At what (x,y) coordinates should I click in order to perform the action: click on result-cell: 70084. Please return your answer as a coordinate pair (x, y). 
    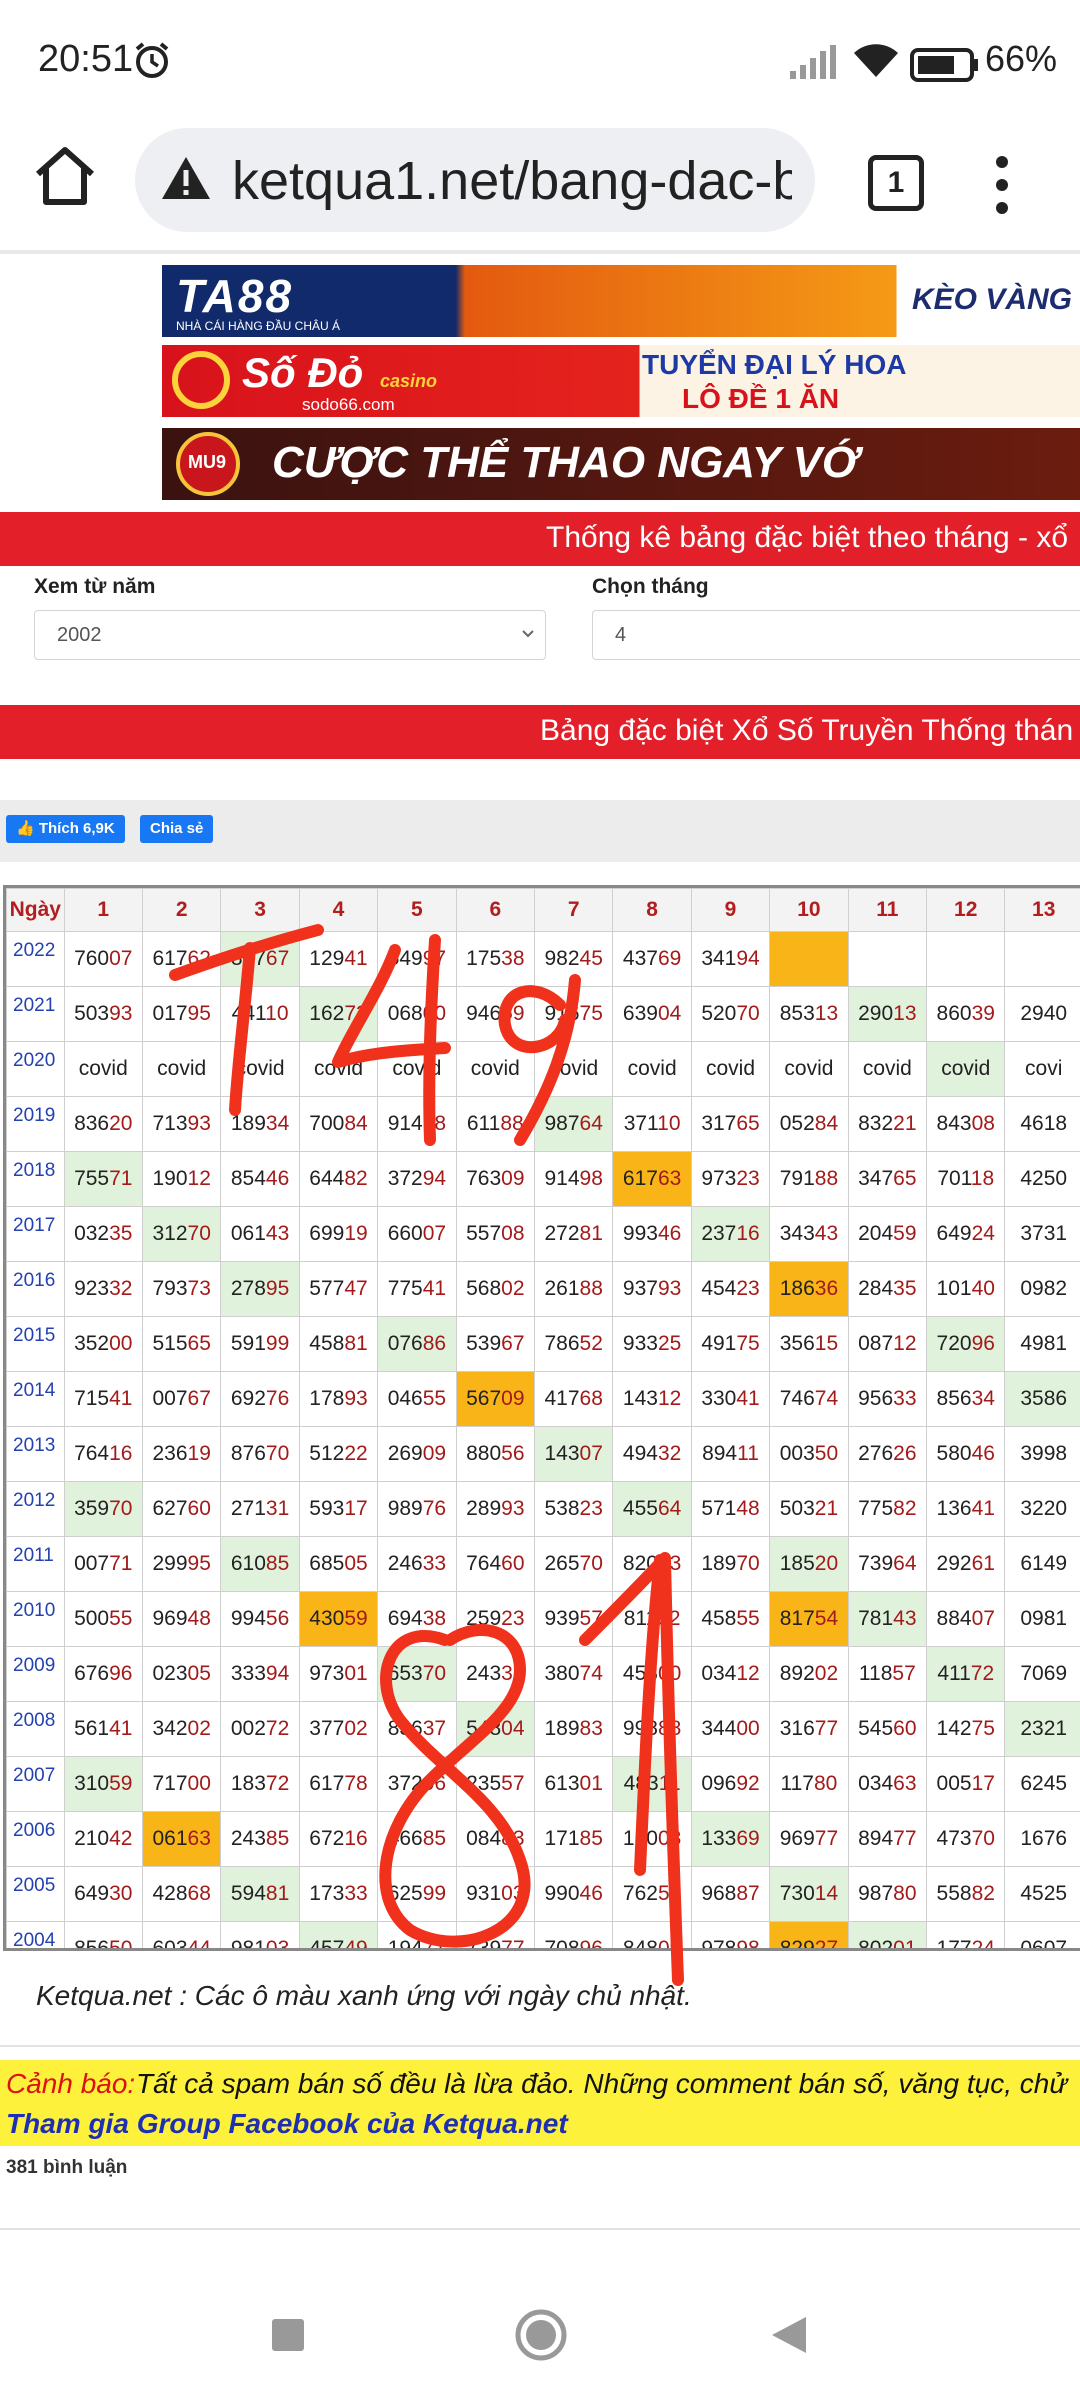
    Looking at the image, I should click on (338, 1124).